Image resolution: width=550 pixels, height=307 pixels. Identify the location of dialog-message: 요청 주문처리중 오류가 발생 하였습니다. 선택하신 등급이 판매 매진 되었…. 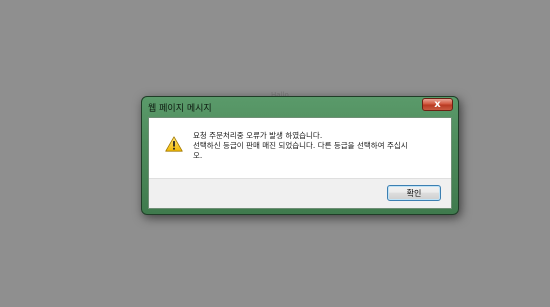
(317, 146).